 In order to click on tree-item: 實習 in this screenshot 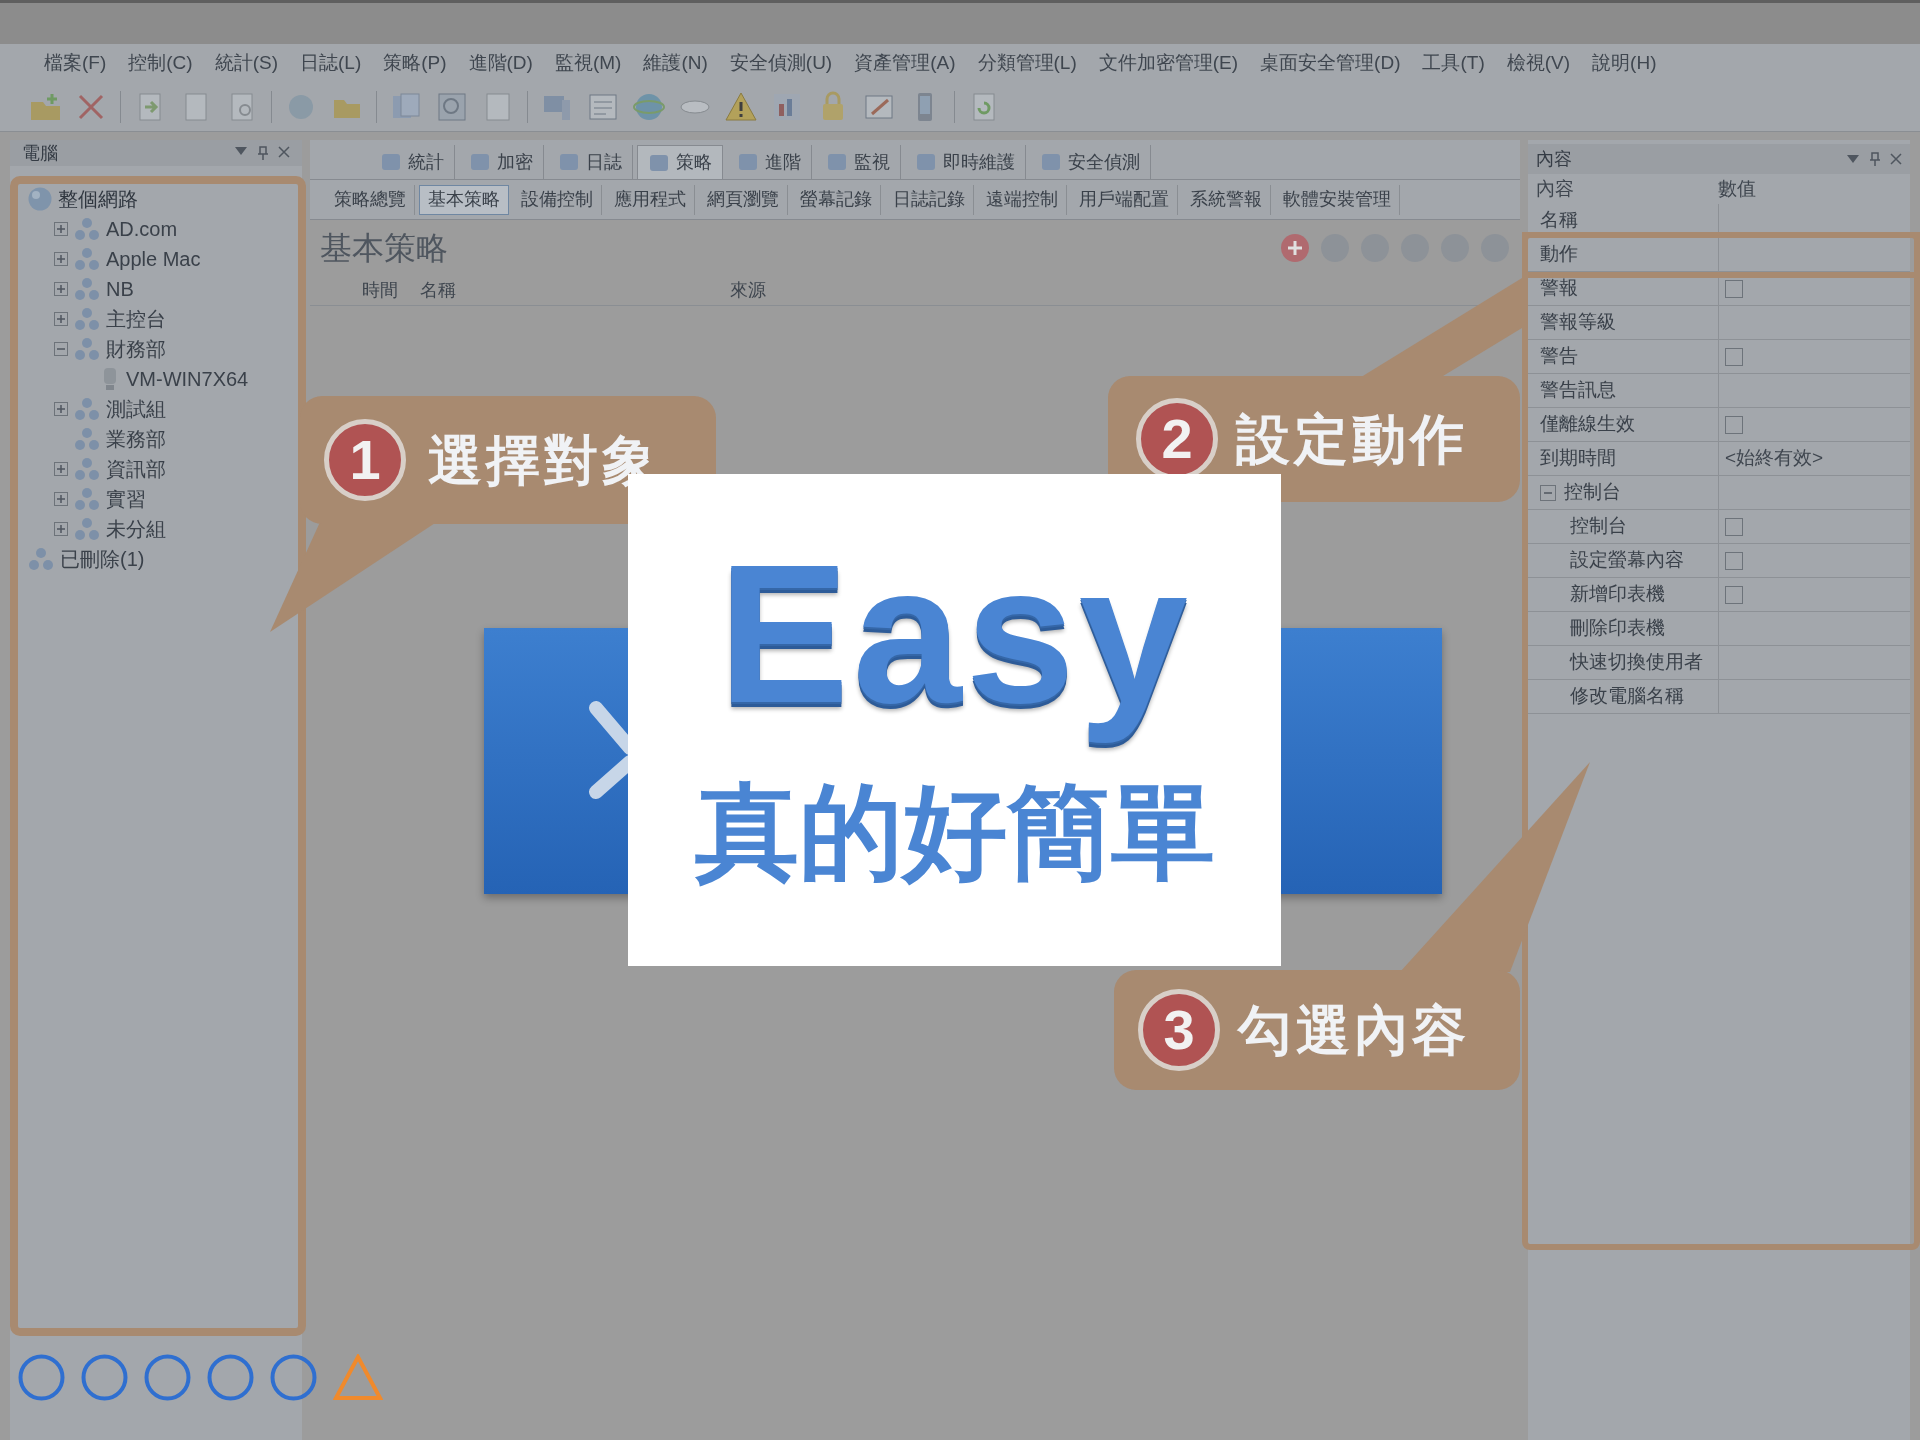, I will do `click(126, 499)`.